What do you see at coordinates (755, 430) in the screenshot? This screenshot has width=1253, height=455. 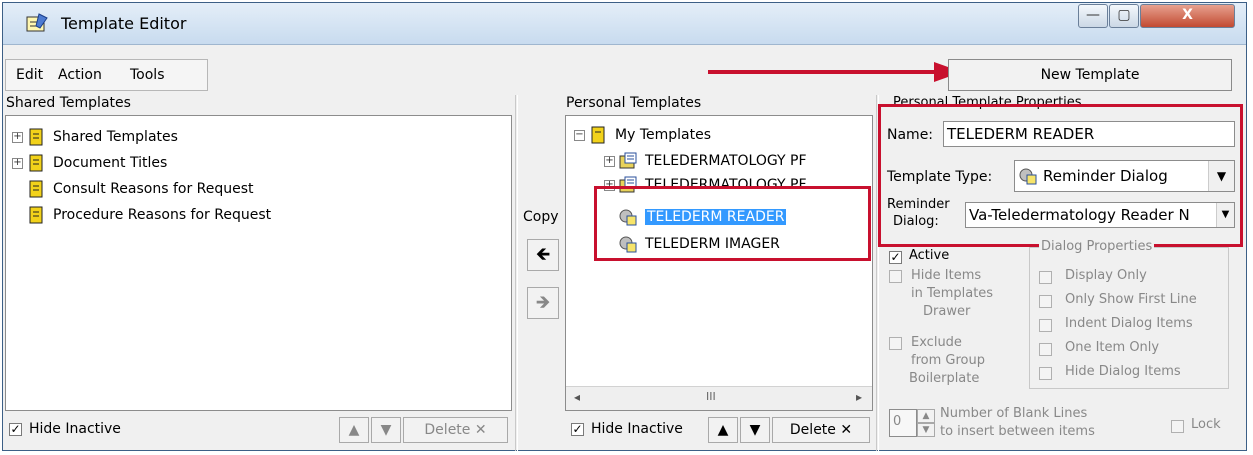 I see `personal-move-down-button: ▼` at bounding box center [755, 430].